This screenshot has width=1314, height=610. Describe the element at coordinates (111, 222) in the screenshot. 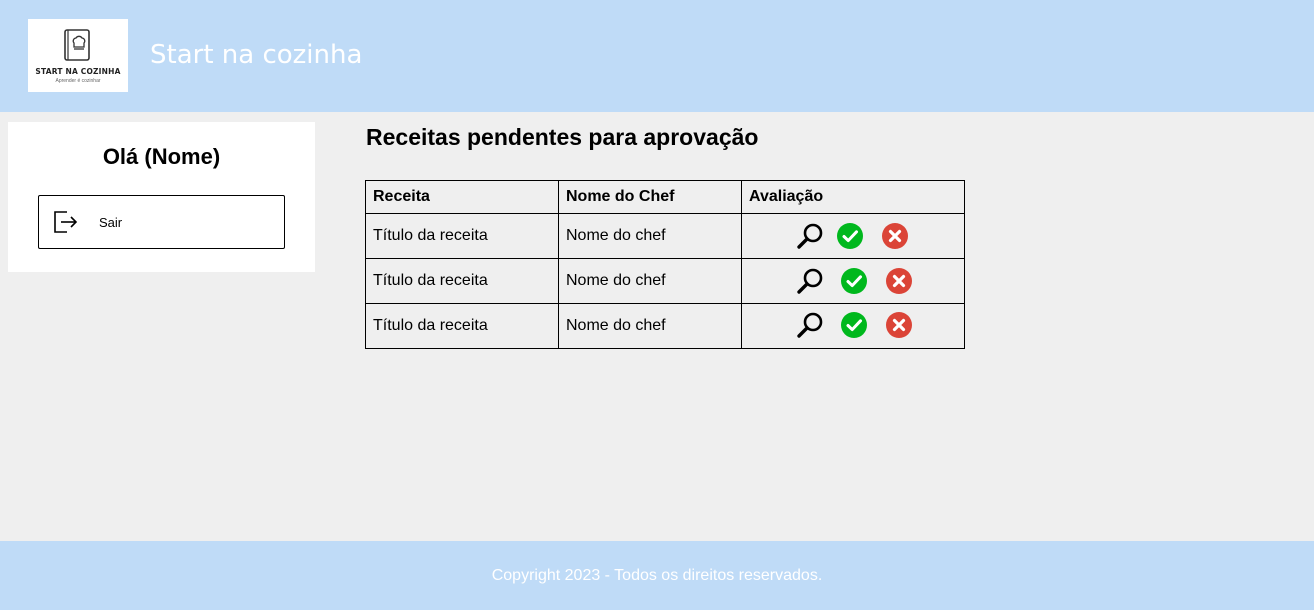

I see `logout-label: Sair` at that location.